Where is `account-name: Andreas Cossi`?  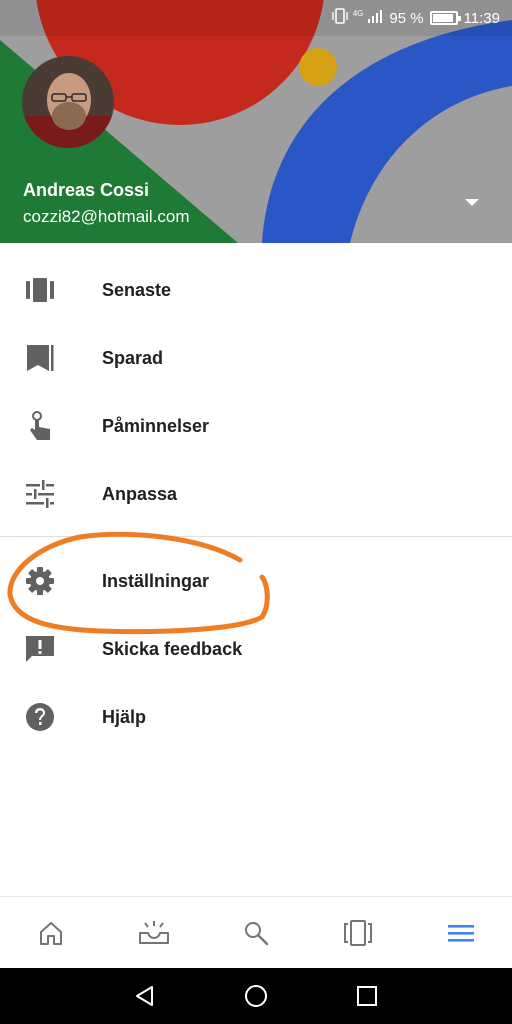
account-name: Andreas Cossi is located at coordinates (86, 190).